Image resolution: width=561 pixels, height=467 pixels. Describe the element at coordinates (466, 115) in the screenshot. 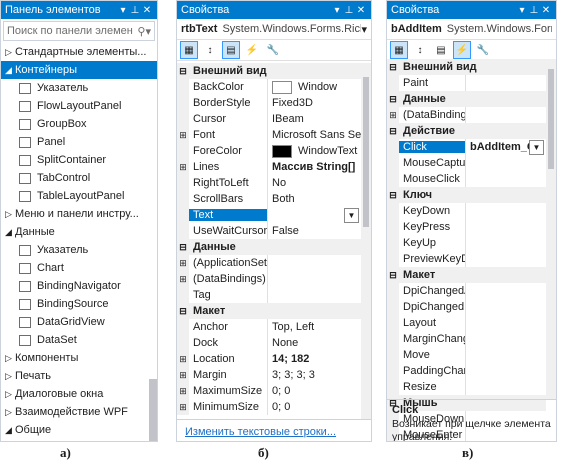

I see `property-row: ⊞ (DataBindings)` at that location.